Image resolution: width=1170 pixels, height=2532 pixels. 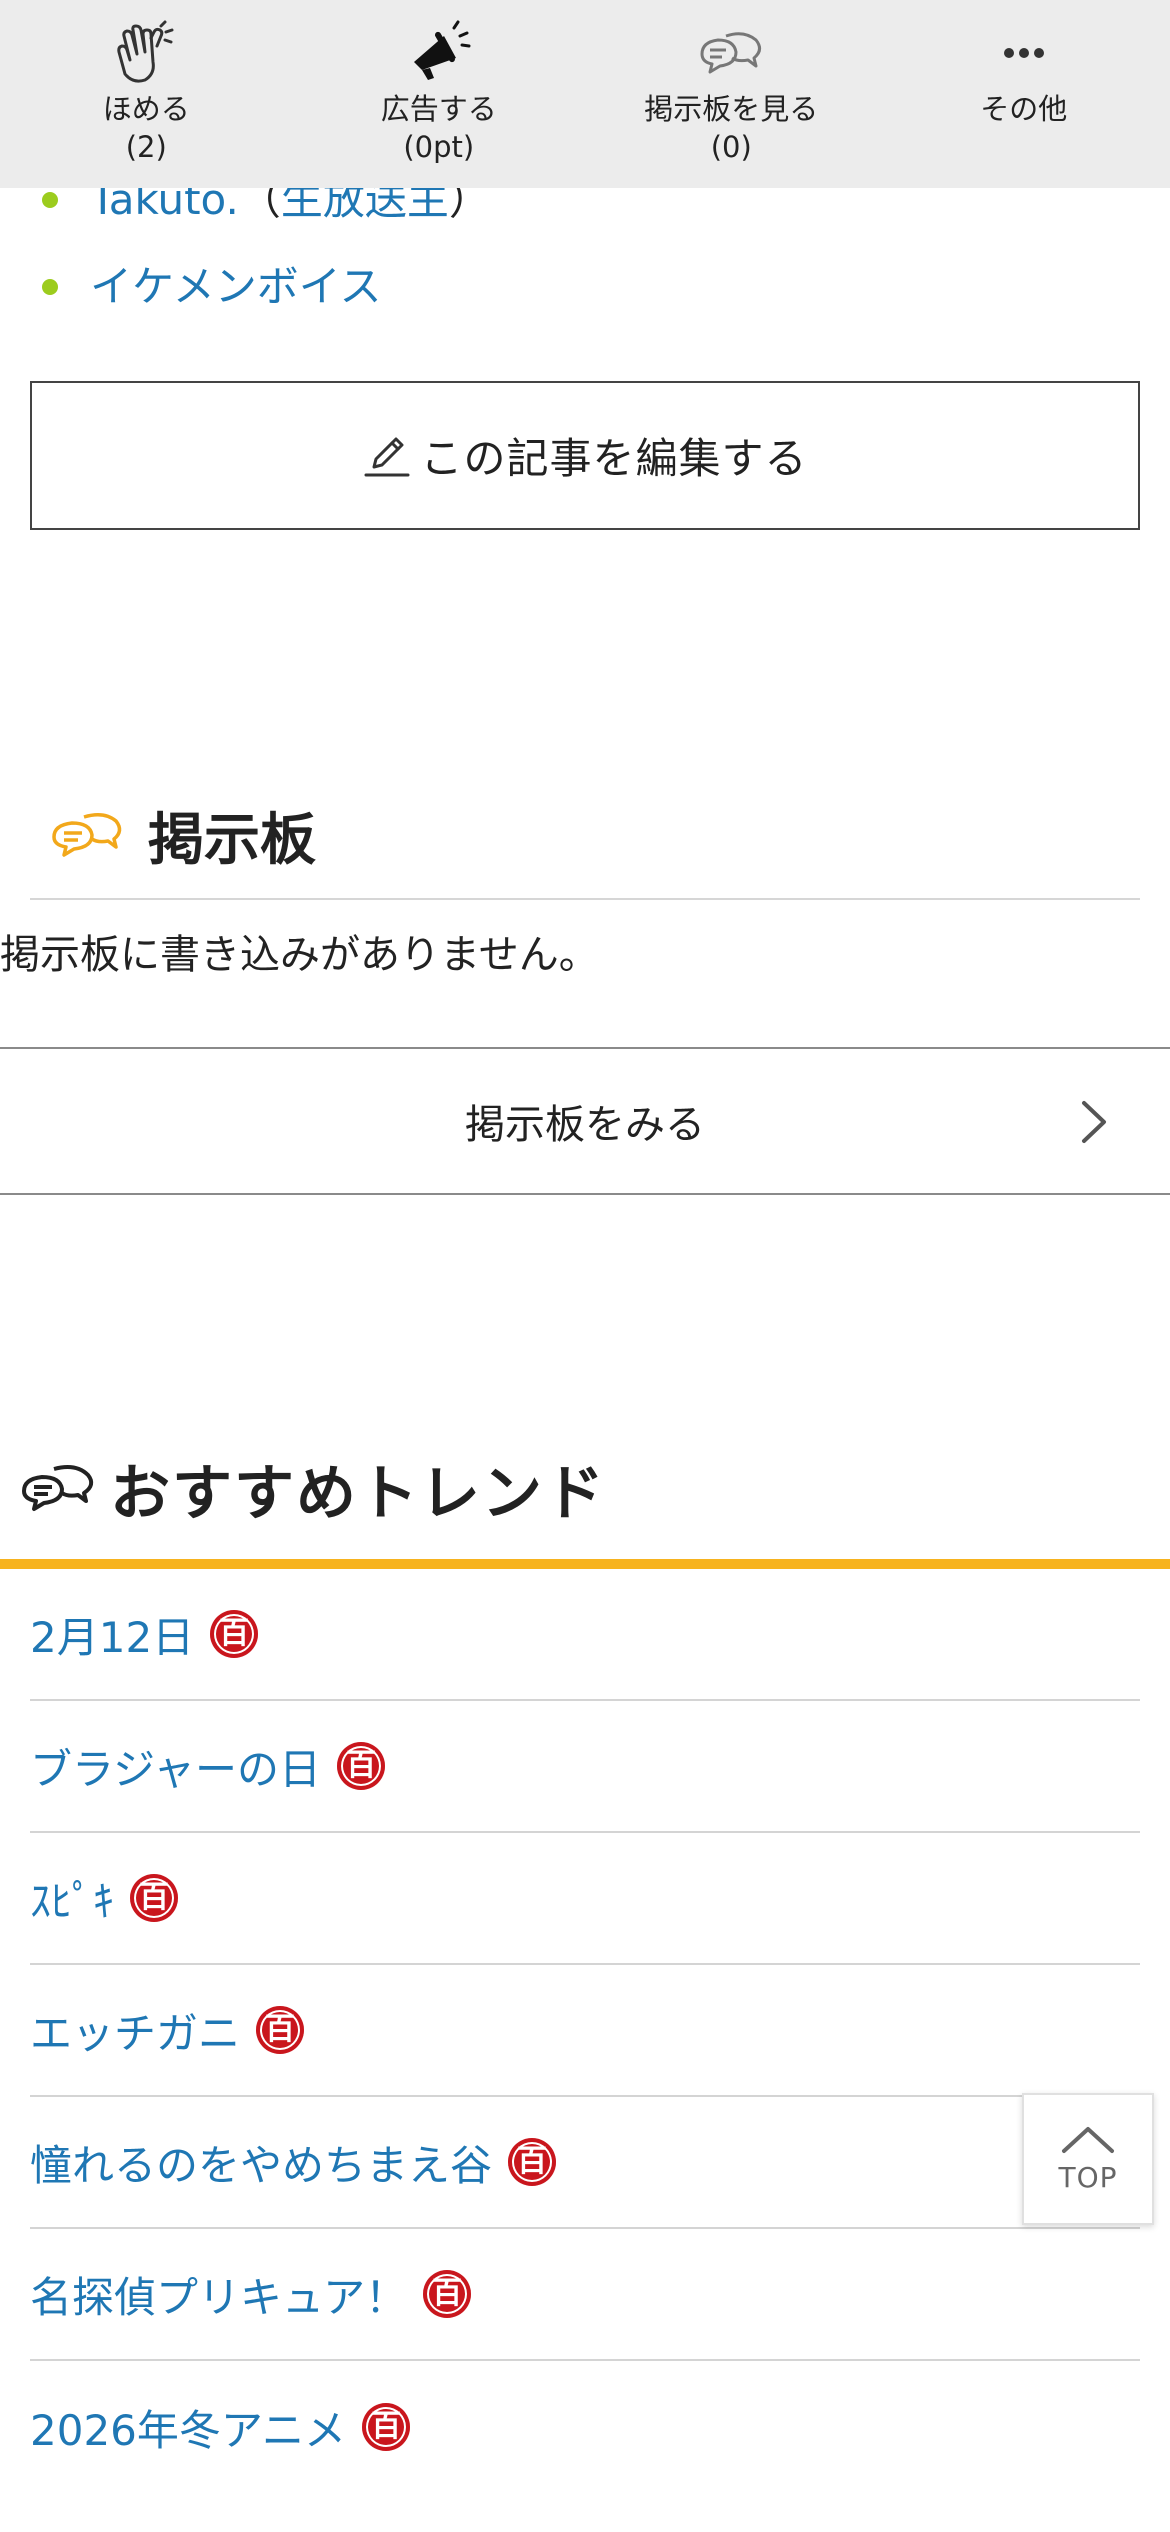 What do you see at coordinates (146, 147) in the screenshot?
I see `praise-count: (2)` at bounding box center [146, 147].